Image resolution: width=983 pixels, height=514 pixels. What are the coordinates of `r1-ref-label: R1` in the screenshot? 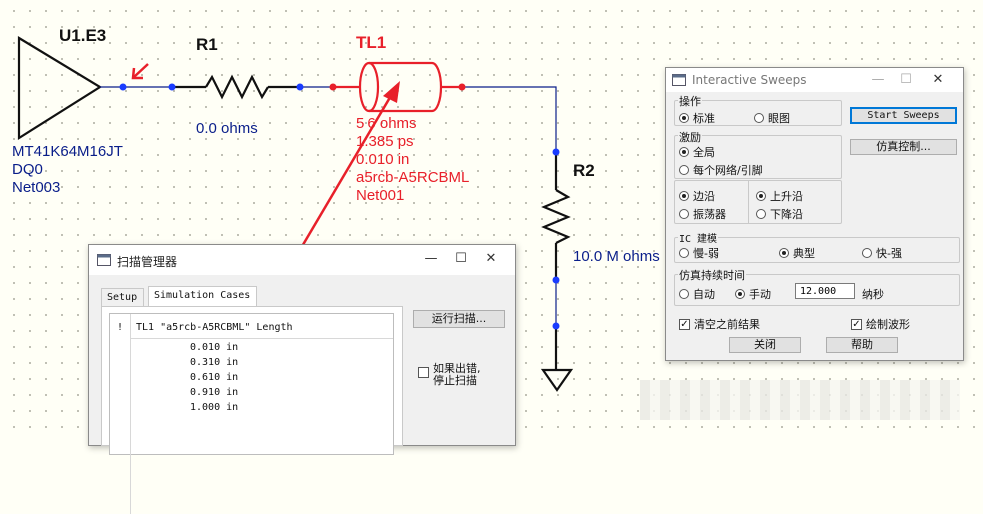 It's located at (207, 44).